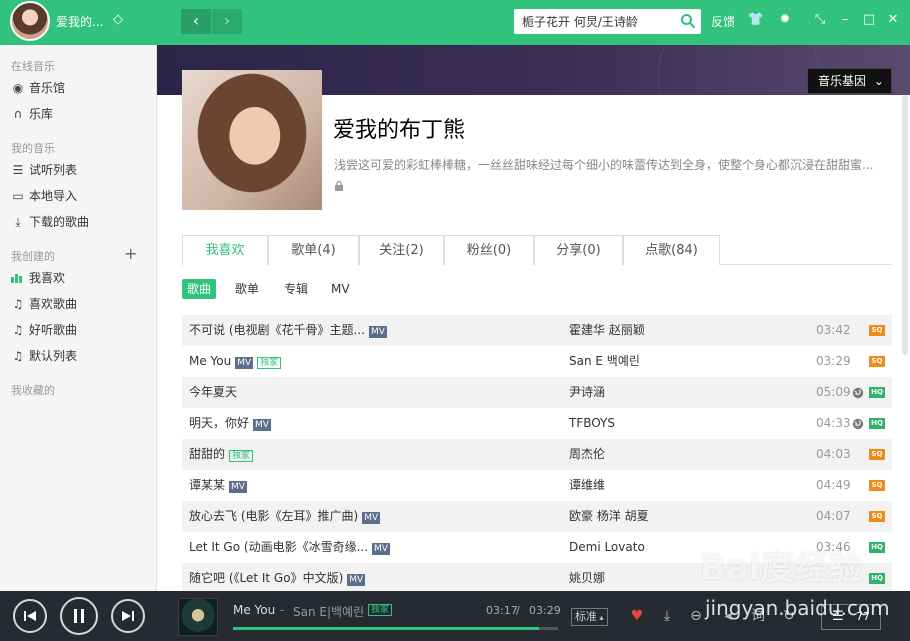 This screenshot has height=641, width=910. What do you see at coordinates (455, 22) in the screenshot?
I see `title-bar: 爱我的... ◇ ‹ › 反馈 👕 ✹ ⤡ – □ ✕` at bounding box center [455, 22].